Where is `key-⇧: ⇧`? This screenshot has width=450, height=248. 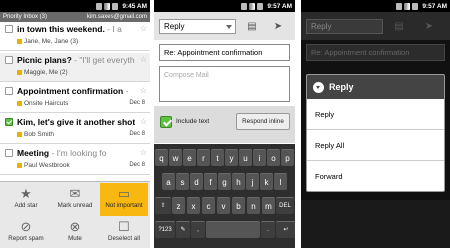 key-⇧: ⇧ is located at coordinates (163, 205).